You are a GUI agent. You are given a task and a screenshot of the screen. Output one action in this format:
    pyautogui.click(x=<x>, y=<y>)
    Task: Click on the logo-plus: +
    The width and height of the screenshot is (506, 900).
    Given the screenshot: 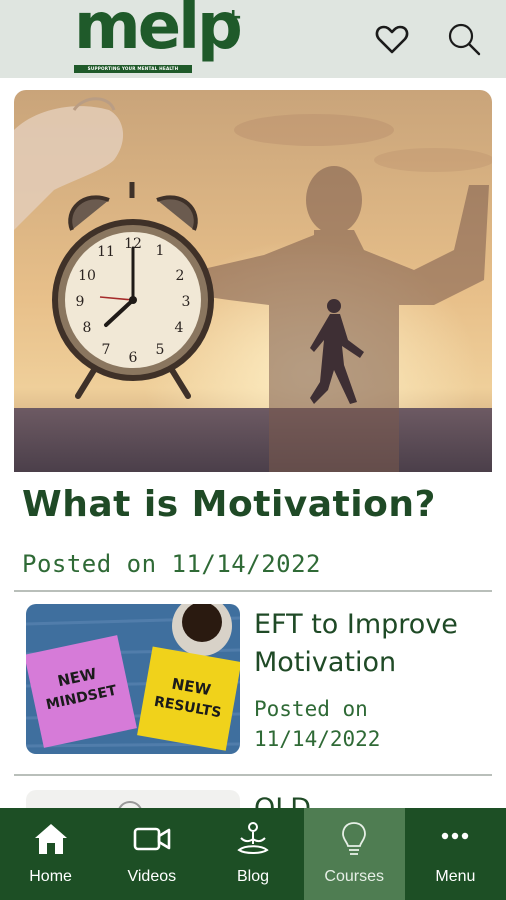 What is the action you would take?
    pyautogui.click(x=233, y=17)
    